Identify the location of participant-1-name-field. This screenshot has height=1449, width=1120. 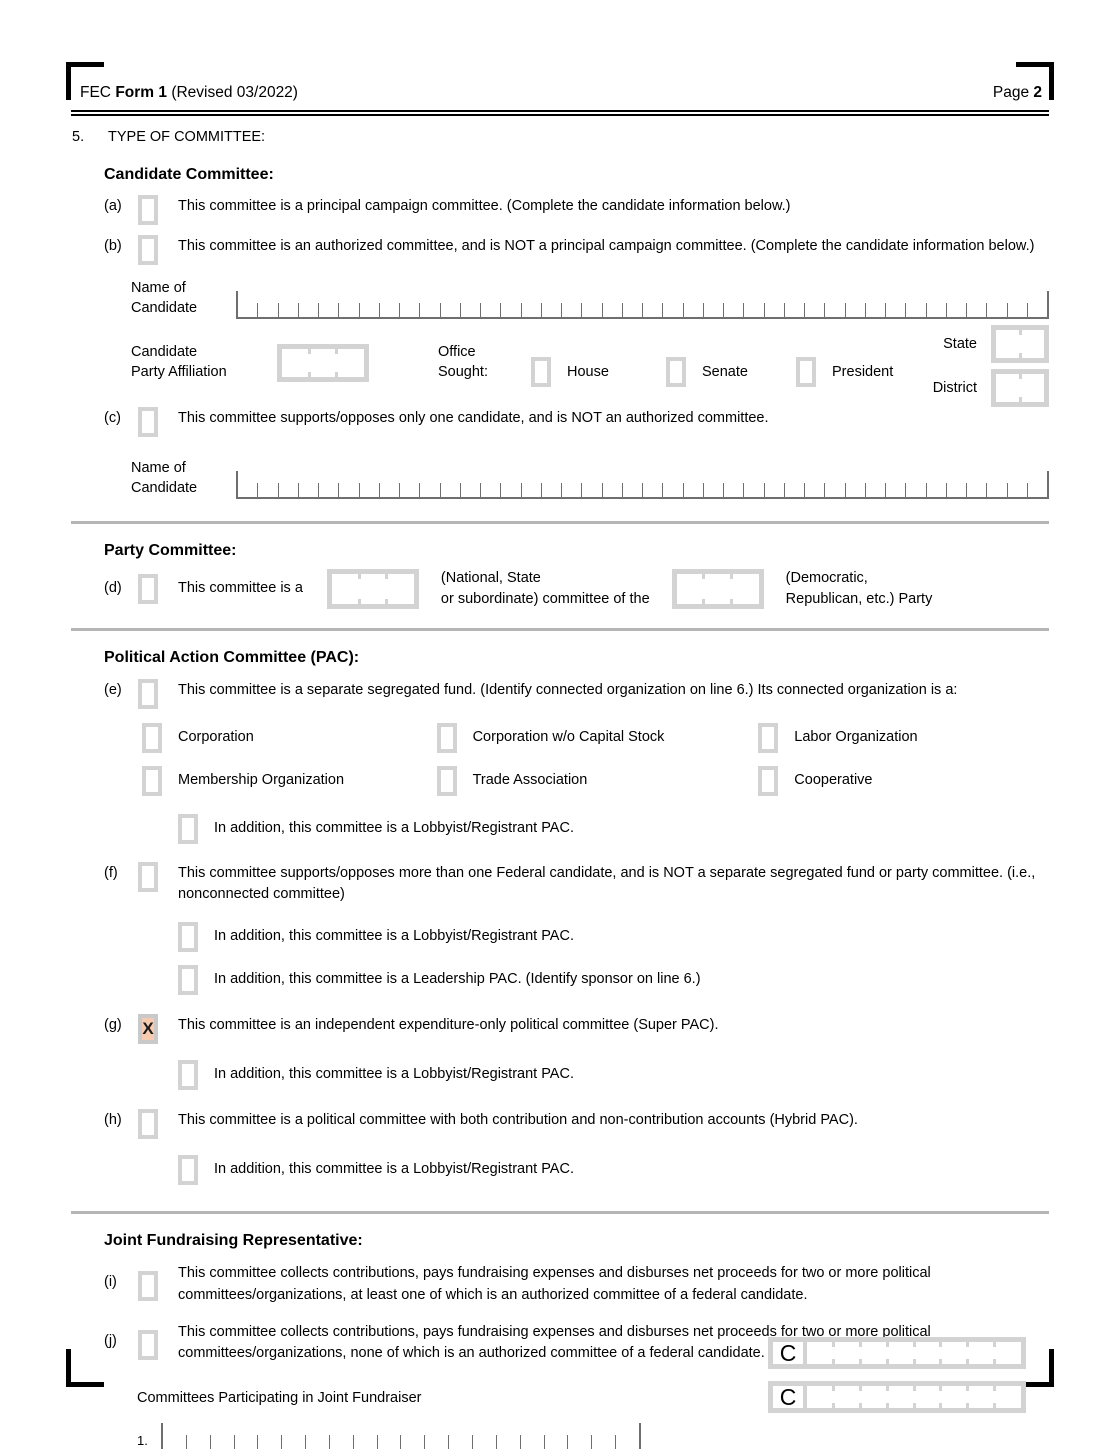
(401, 1435).